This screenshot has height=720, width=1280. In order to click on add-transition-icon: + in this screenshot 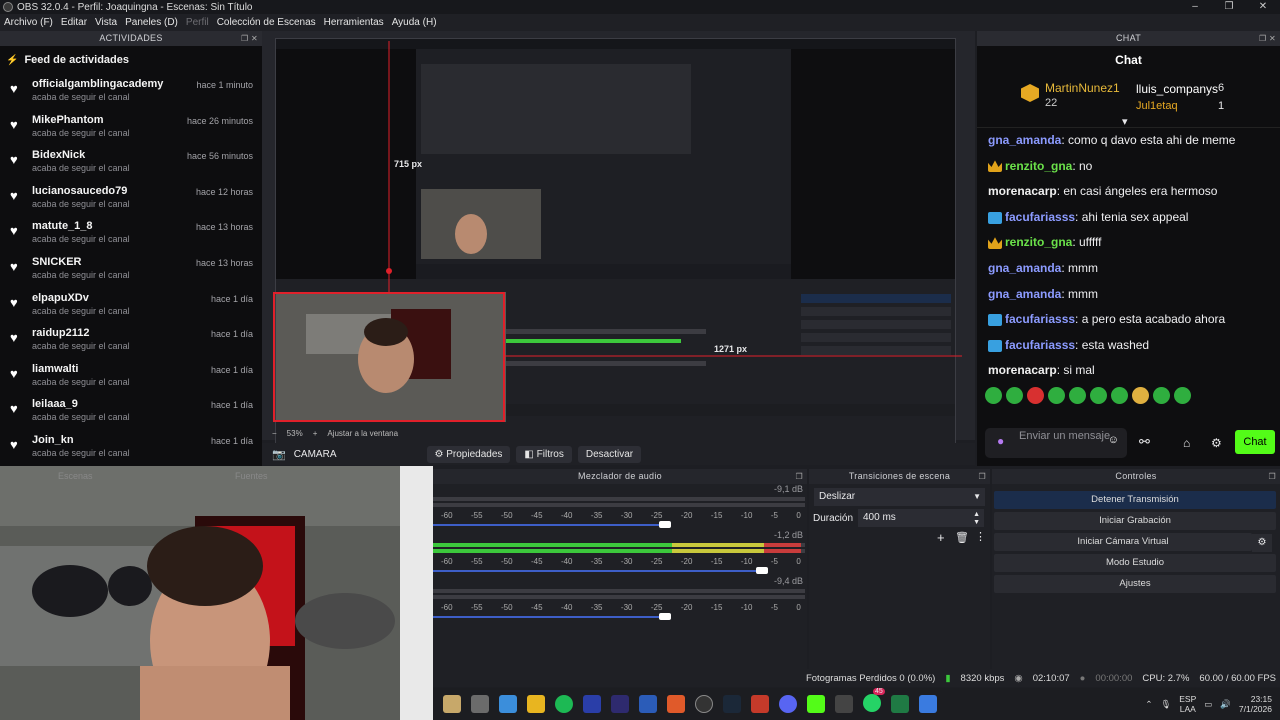, I will do `click(941, 537)`.